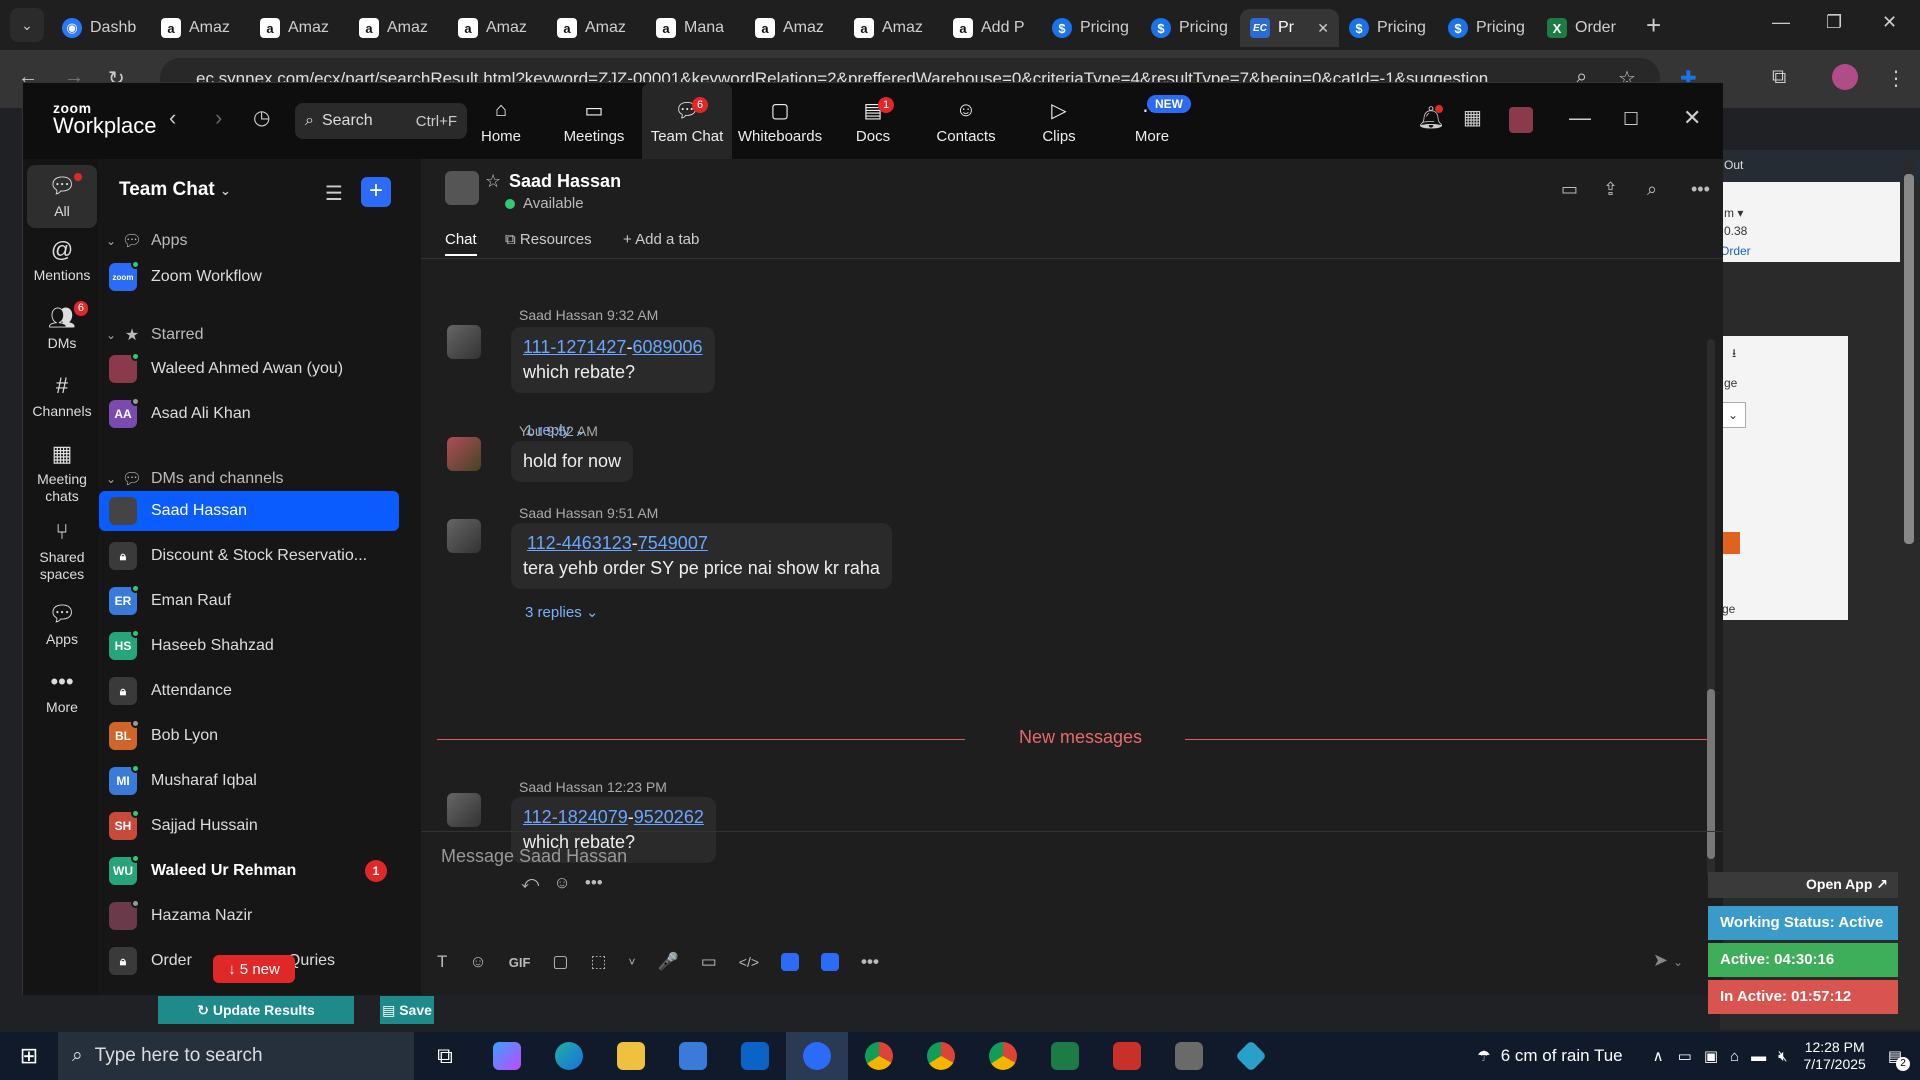 The image size is (1920, 1080). I want to click on zoom-taskbar-icon, so click(817, 1056).